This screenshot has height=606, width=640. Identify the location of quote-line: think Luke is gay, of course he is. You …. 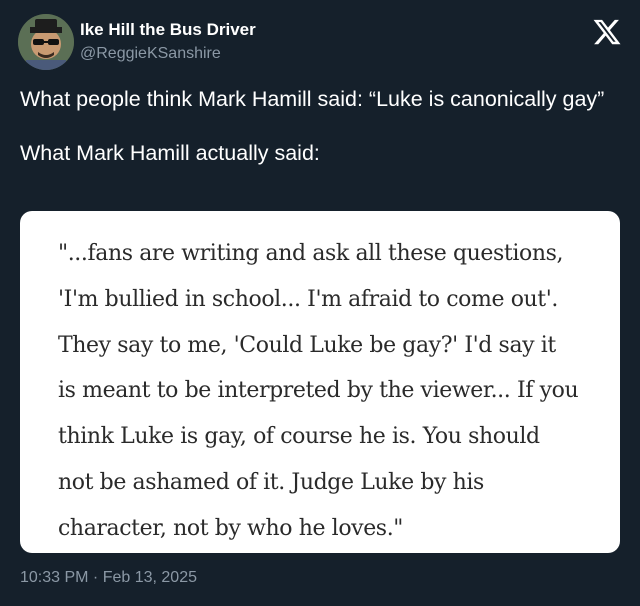
(299, 437).